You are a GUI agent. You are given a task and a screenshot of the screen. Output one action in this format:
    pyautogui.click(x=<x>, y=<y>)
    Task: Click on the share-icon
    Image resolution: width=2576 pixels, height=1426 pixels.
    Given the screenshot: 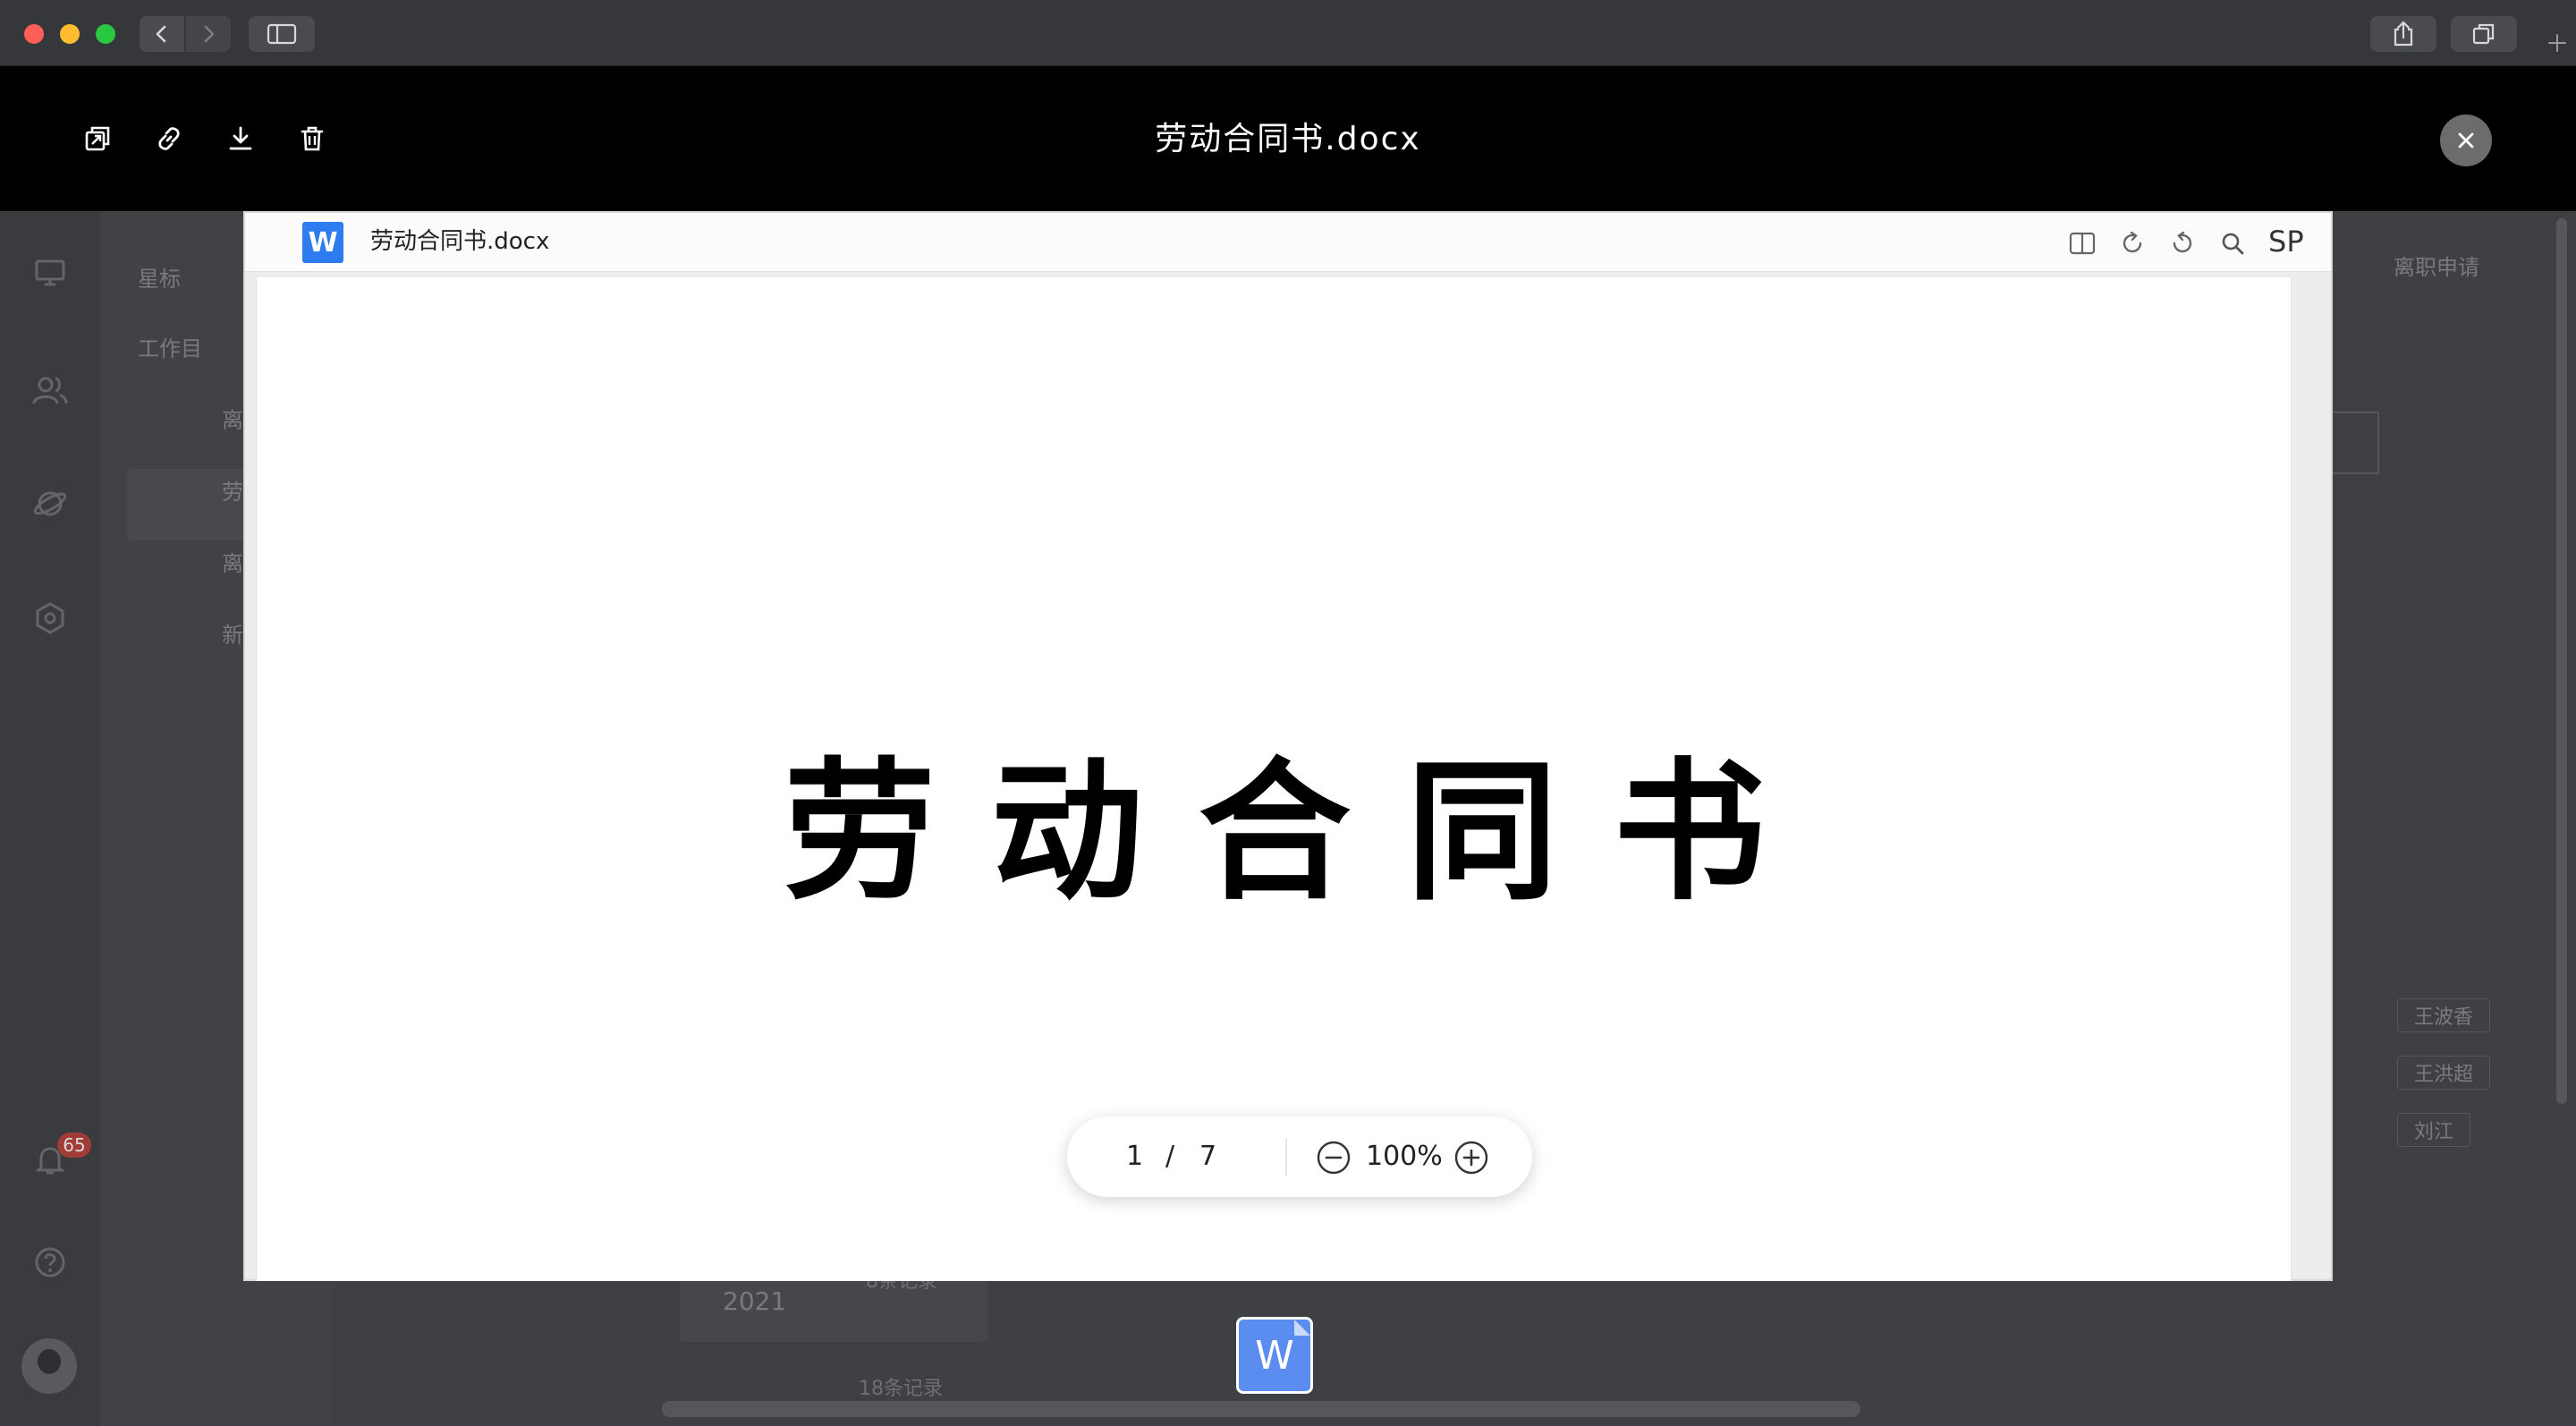 What is the action you would take?
    pyautogui.click(x=2403, y=34)
    